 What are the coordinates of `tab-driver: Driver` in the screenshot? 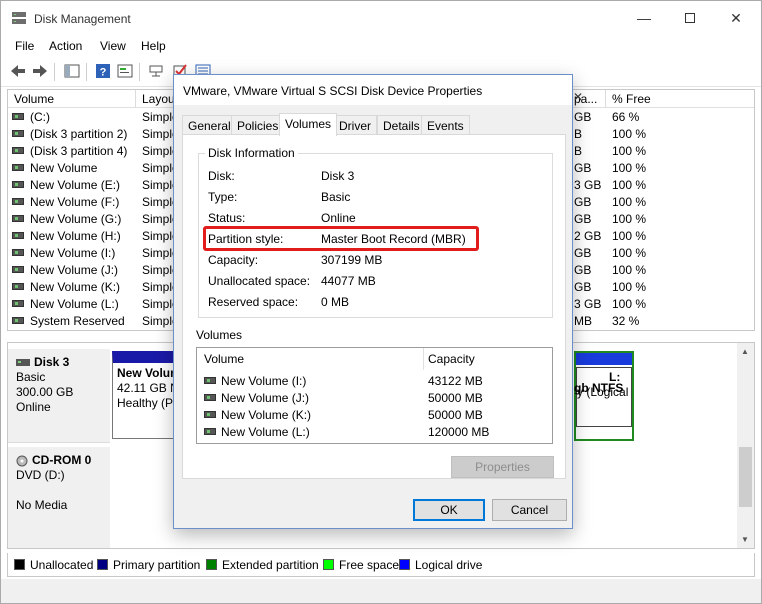 It's located at (355, 125).